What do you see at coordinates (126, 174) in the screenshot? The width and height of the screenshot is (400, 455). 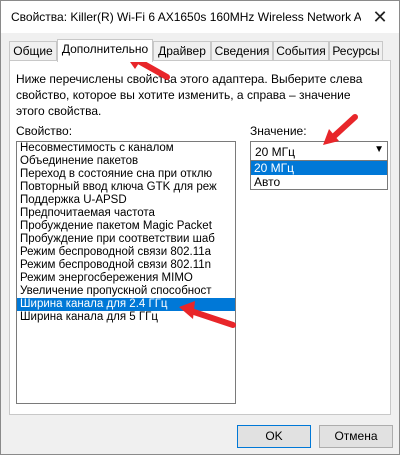 I see `list-item: Переход в состояние сна при отклю` at bounding box center [126, 174].